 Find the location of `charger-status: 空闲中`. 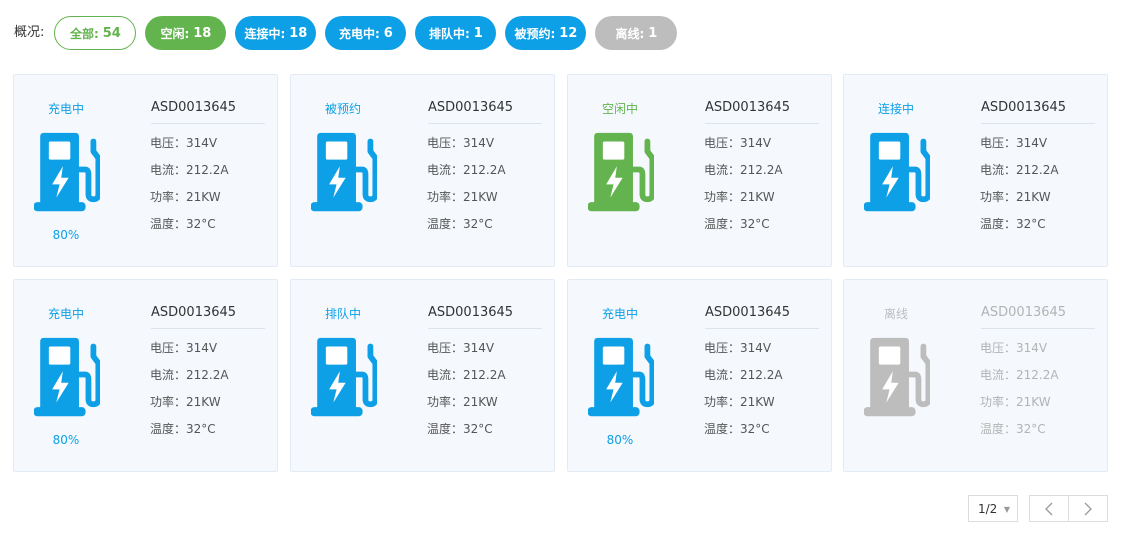

charger-status: 空闲中 is located at coordinates (619, 109).